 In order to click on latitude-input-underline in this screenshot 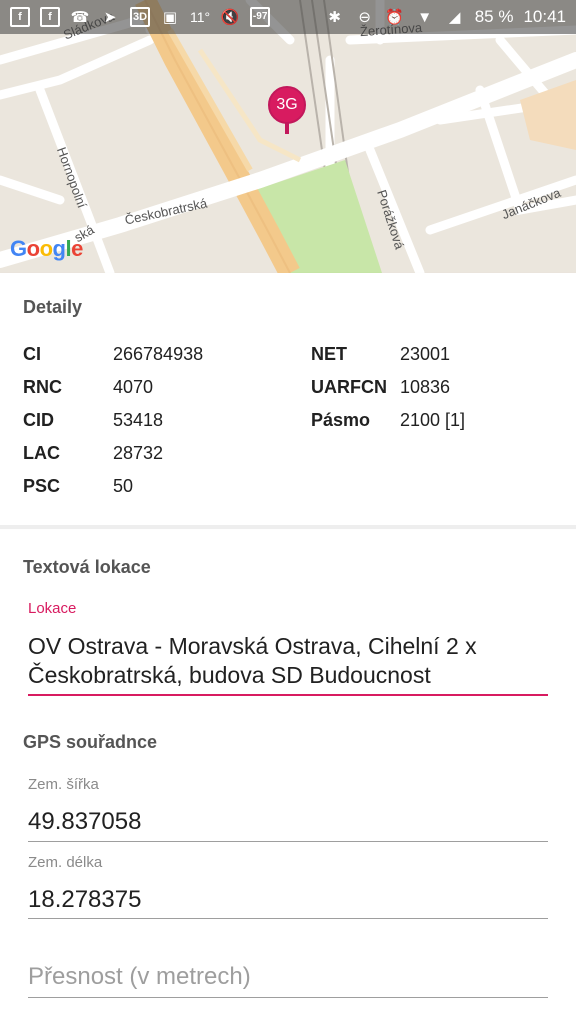, I will do `click(288, 841)`.